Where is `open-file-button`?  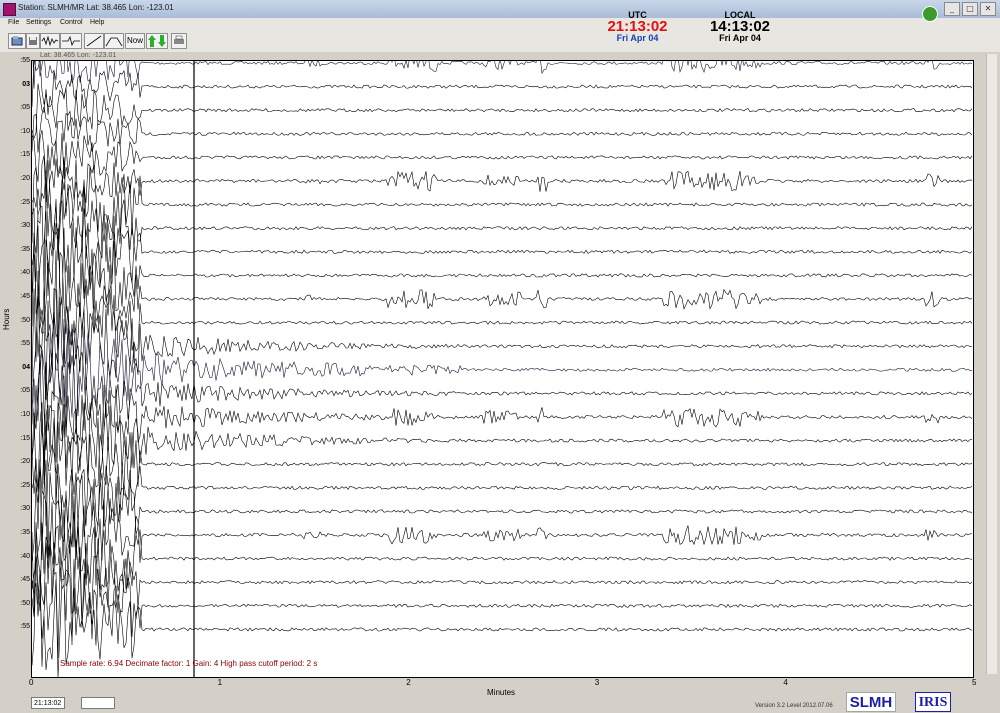 open-file-button is located at coordinates (17, 41).